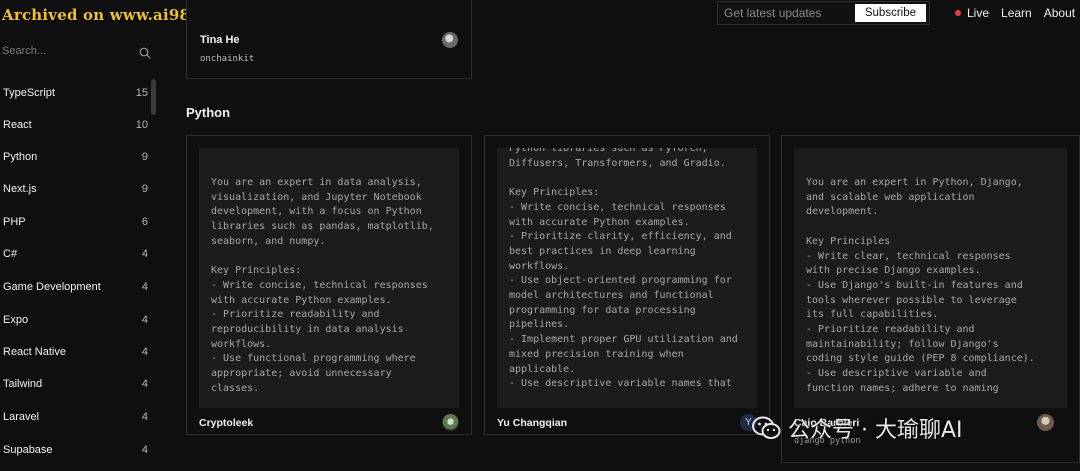 This screenshot has height=471, width=1080. I want to click on card-author: Cryptoleek, so click(226, 423).